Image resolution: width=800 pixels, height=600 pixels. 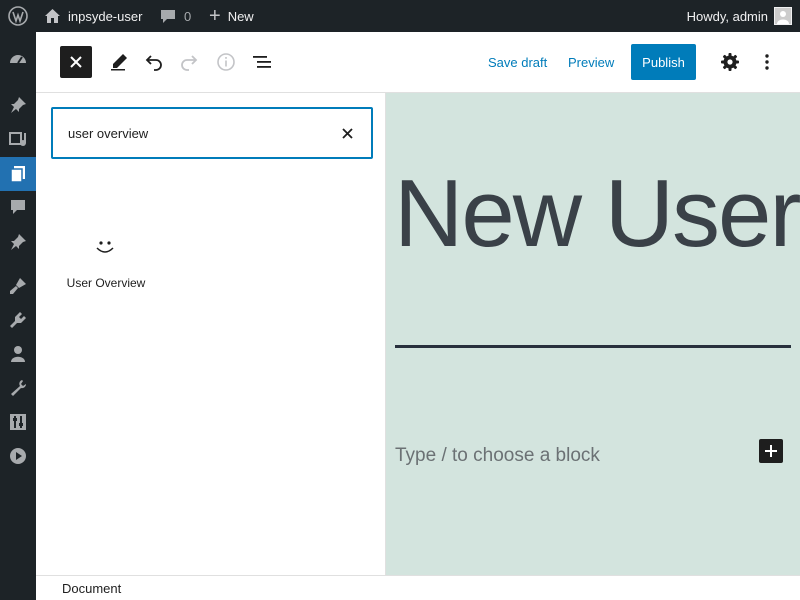 What do you see at coordinates (105, 16) in the screenshot?
I see `site-name: inpsyde-user` at bounding box center [105, 16].